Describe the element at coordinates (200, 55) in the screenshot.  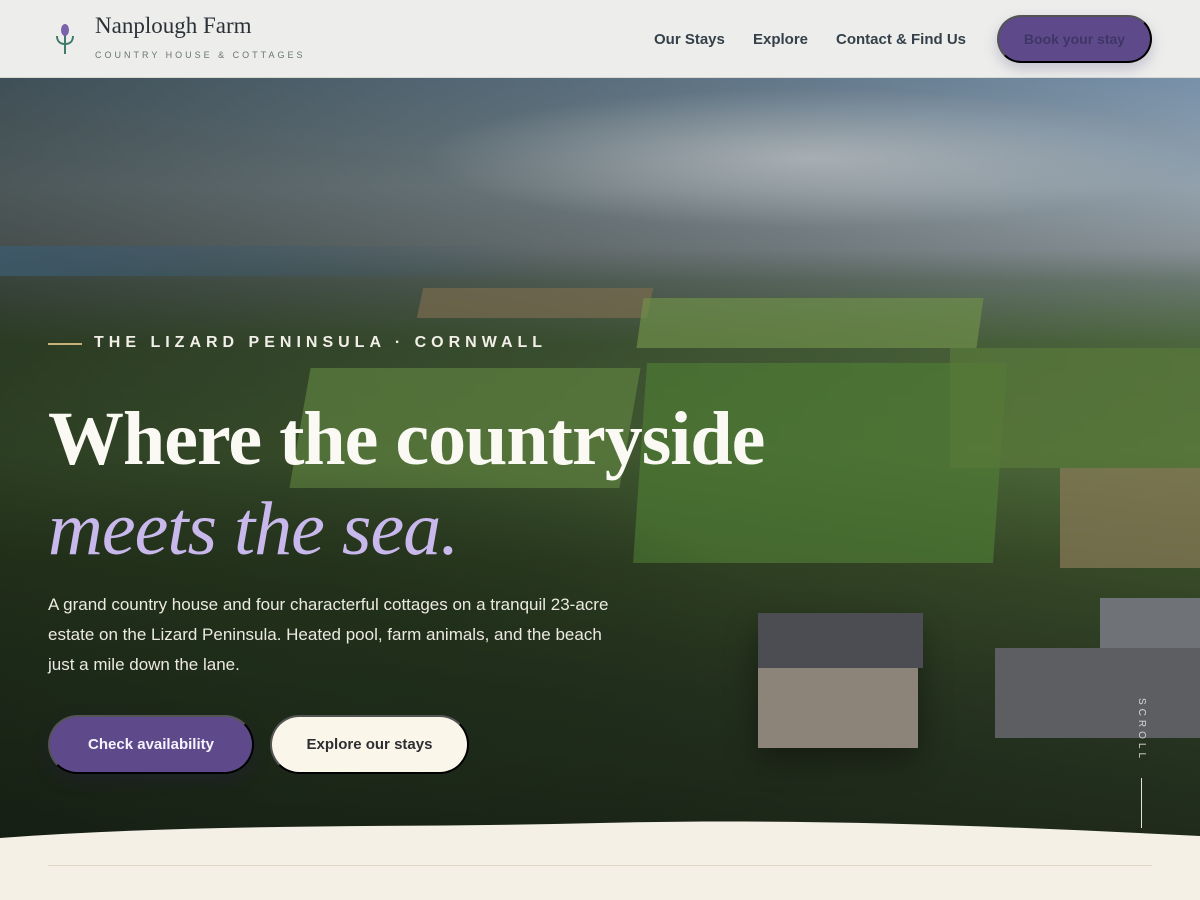
I see `brand-tagline: COUNTRY HOUSE & COTTAGES` at that location.